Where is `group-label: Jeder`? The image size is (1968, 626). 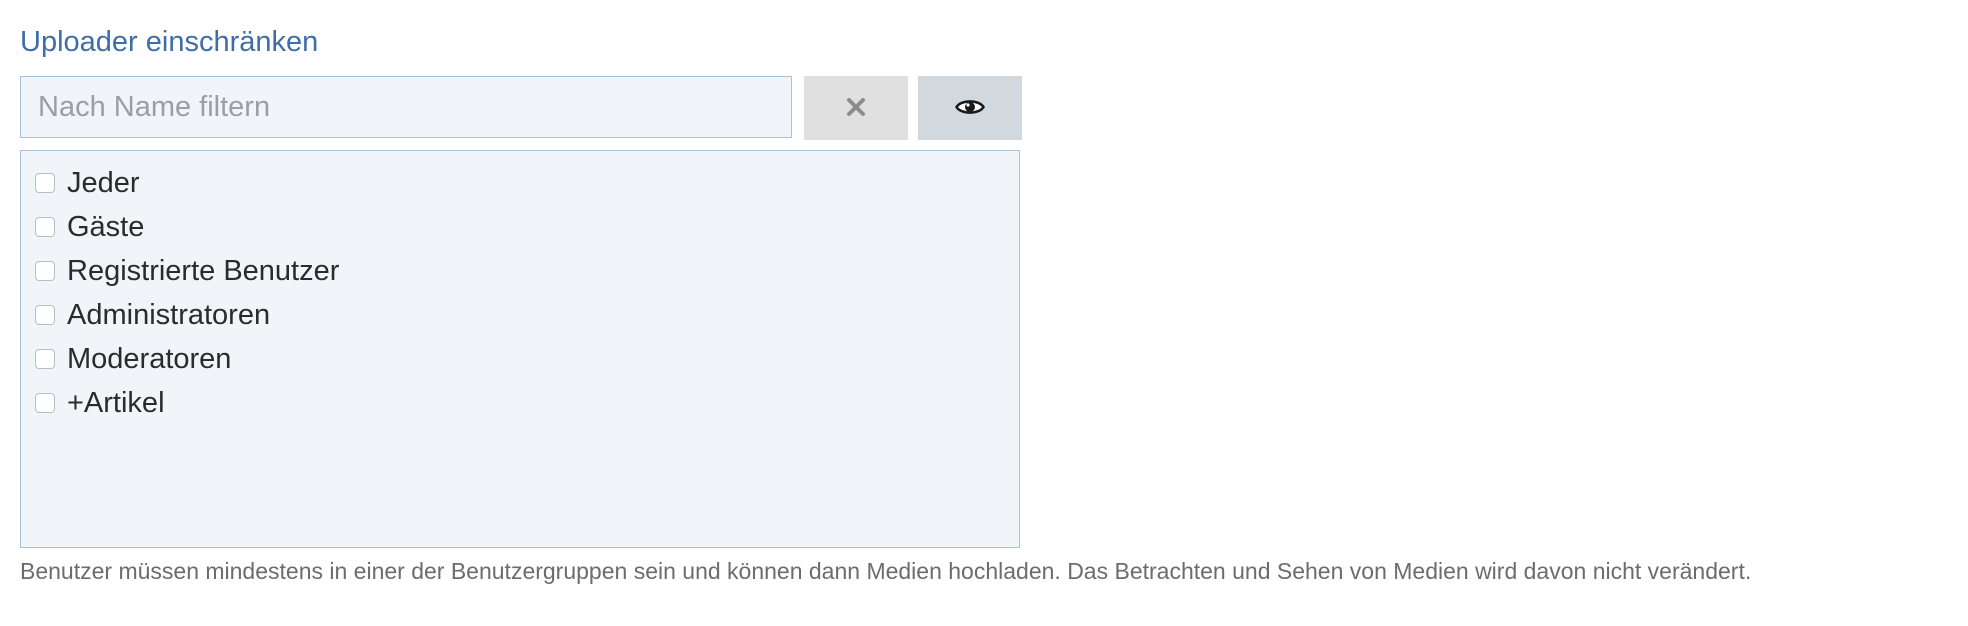
group-label: Jeder is located at coordinates (103, 182).